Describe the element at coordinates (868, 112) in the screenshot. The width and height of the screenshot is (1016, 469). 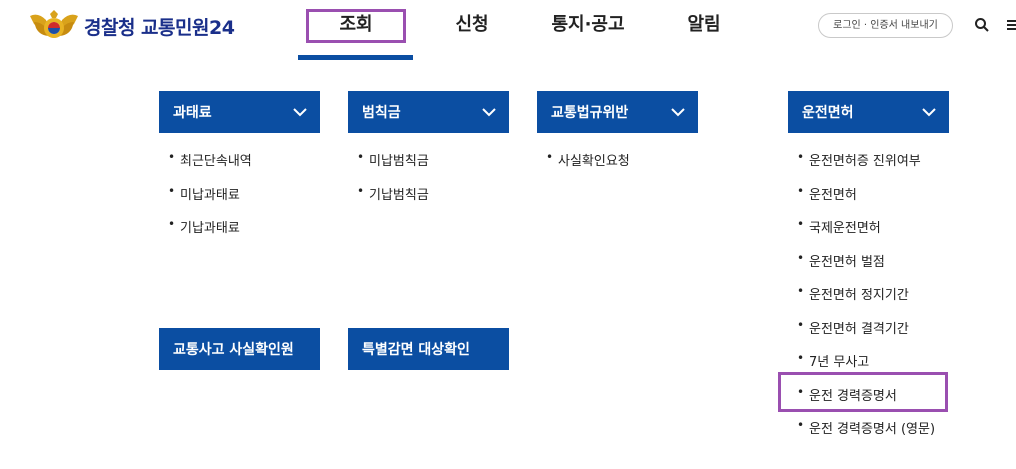
I see `category-button-drivers-license: 운전면허` at that location.